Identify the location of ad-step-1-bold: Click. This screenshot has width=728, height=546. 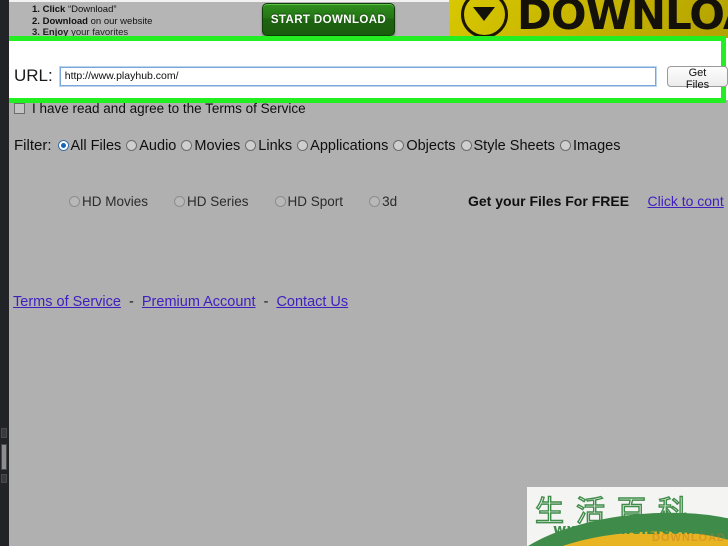
(54, 9).